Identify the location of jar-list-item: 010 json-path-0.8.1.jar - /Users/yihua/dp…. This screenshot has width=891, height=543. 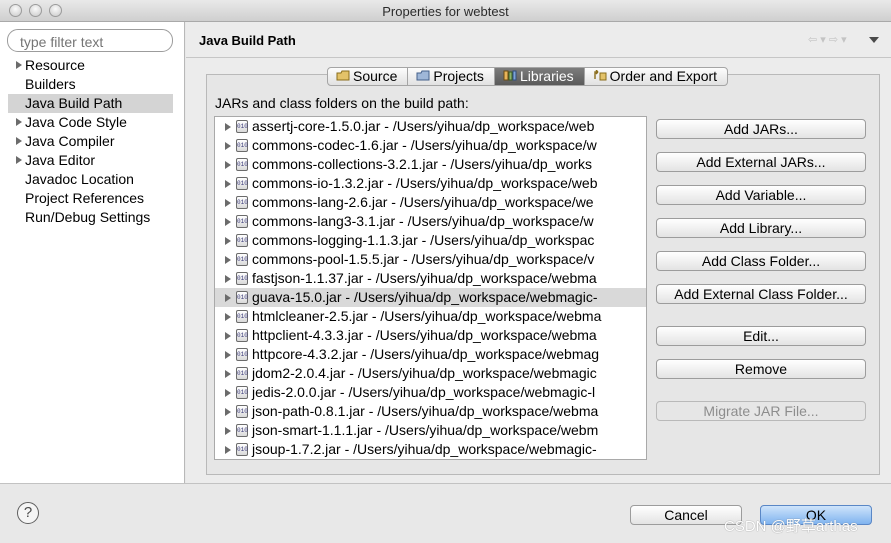
(430, 411).